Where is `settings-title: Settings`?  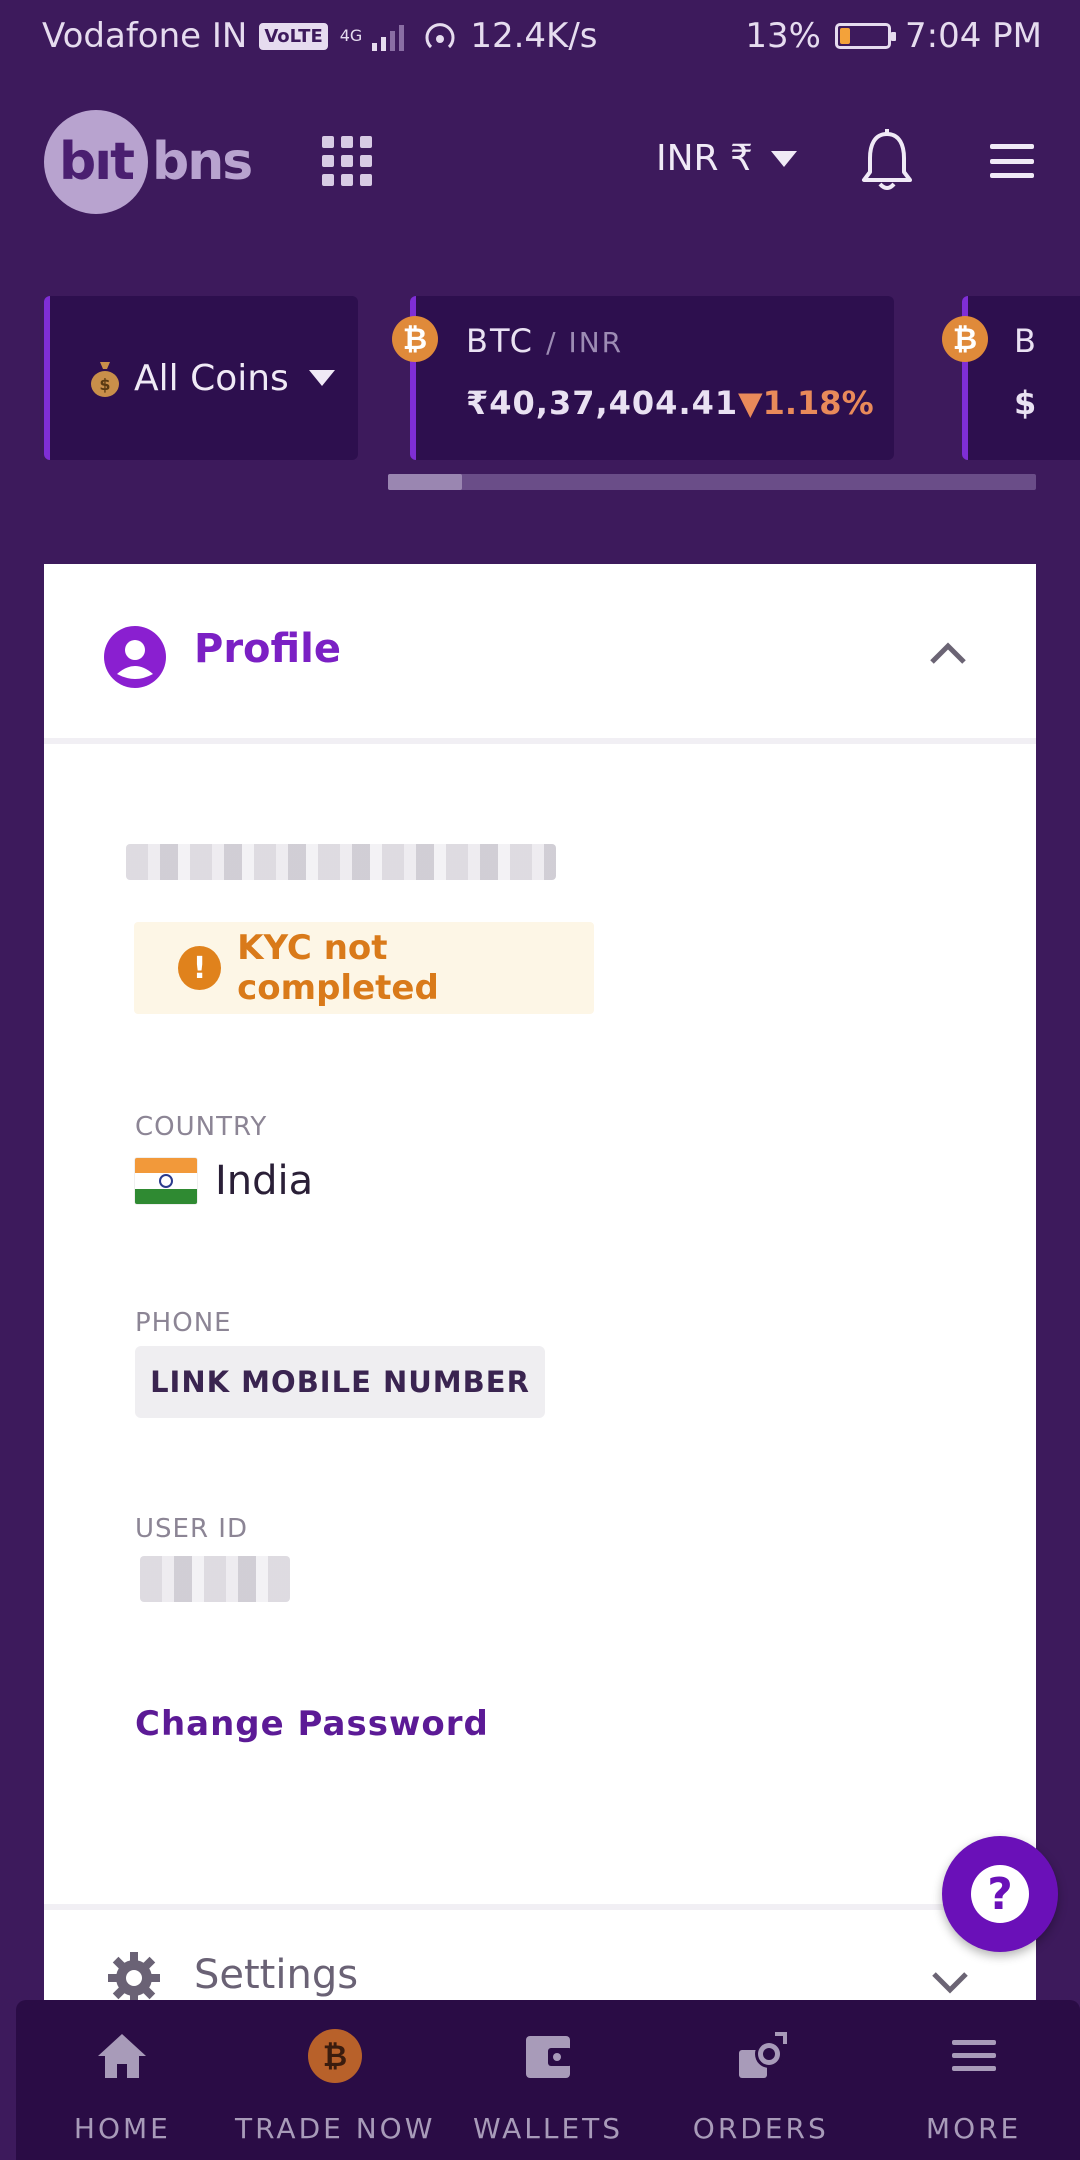 settings-title: Settings is located at coordinates (276, 1975).